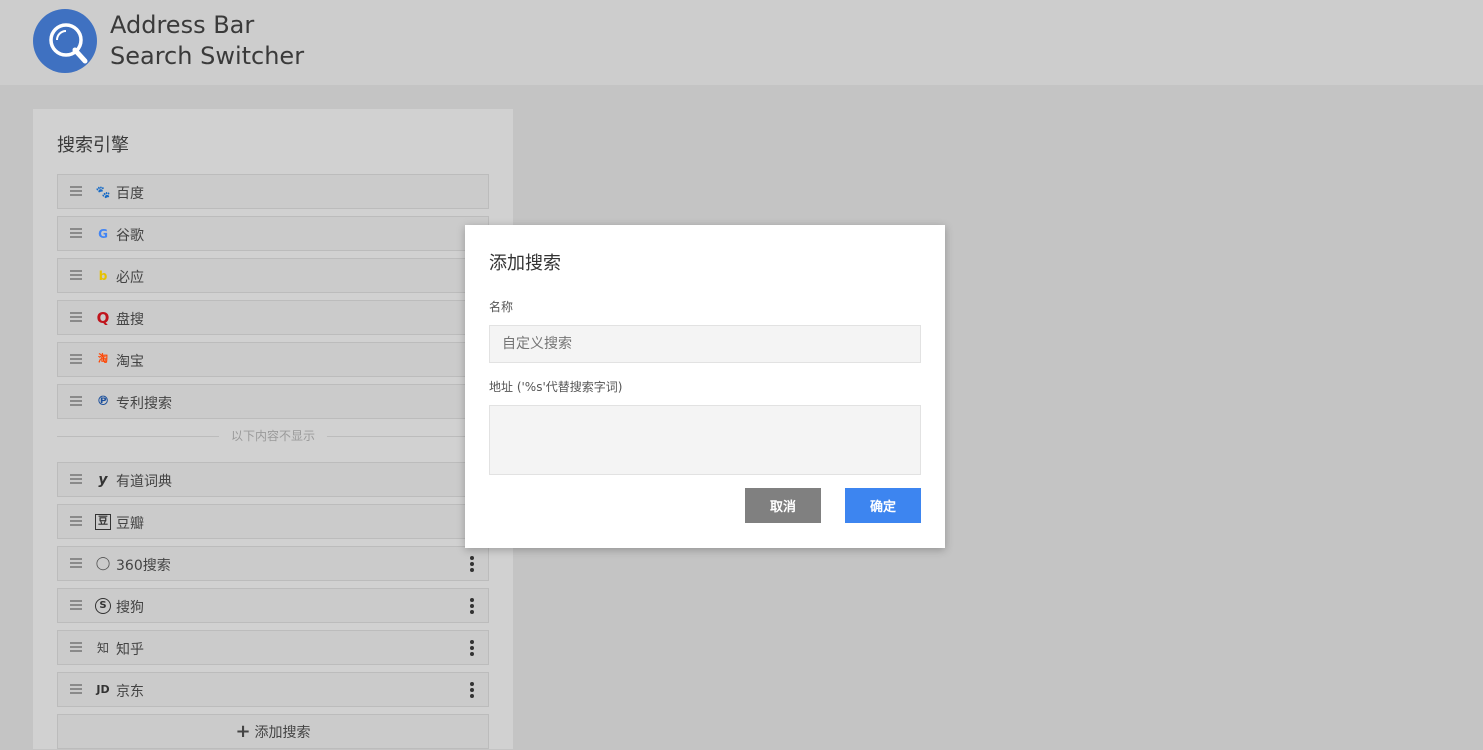  I want to click on plus-icon: +, so click(243, 731).